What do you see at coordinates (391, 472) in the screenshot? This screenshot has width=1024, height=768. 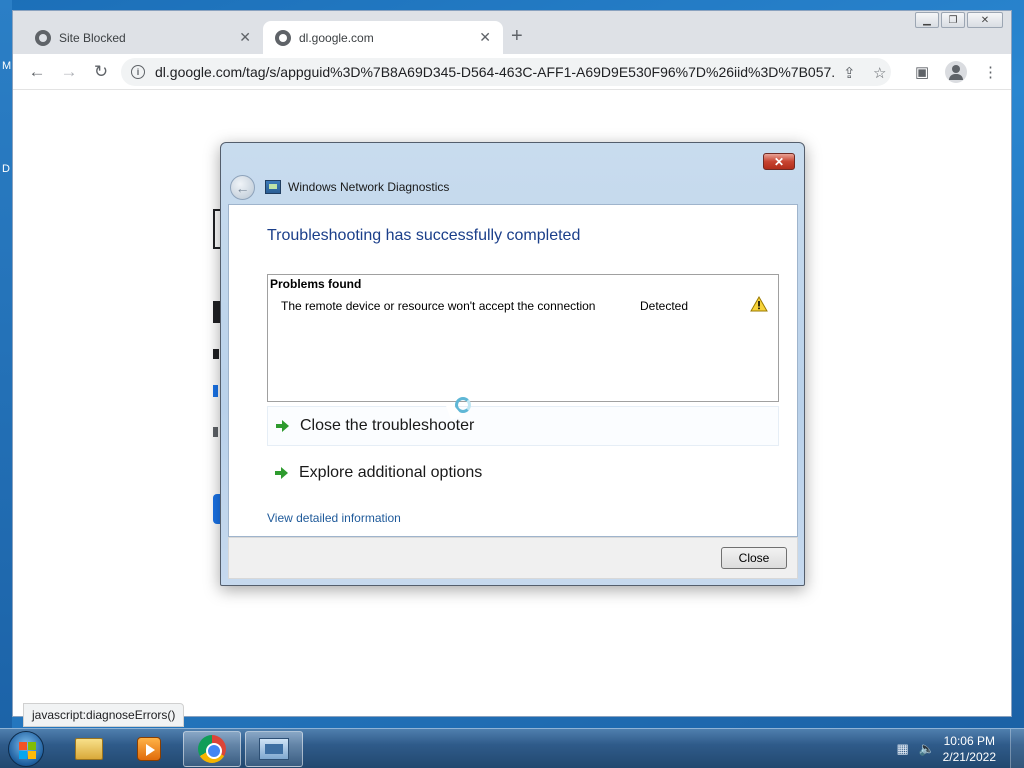 I see `option-label: Explore additional options` at bounding box center [391, 472].